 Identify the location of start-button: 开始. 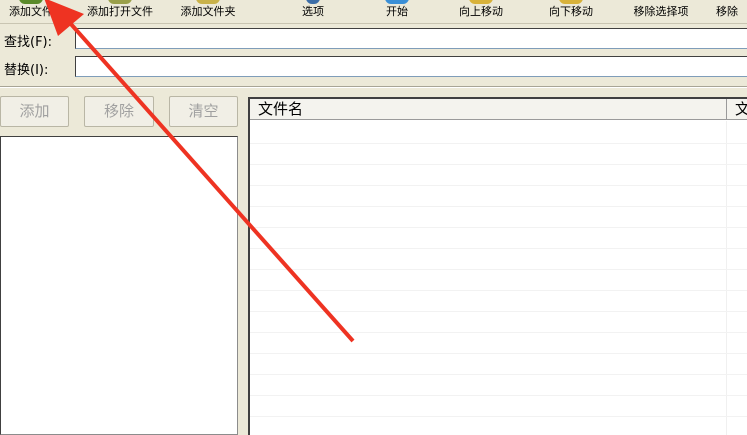
(397, 12).